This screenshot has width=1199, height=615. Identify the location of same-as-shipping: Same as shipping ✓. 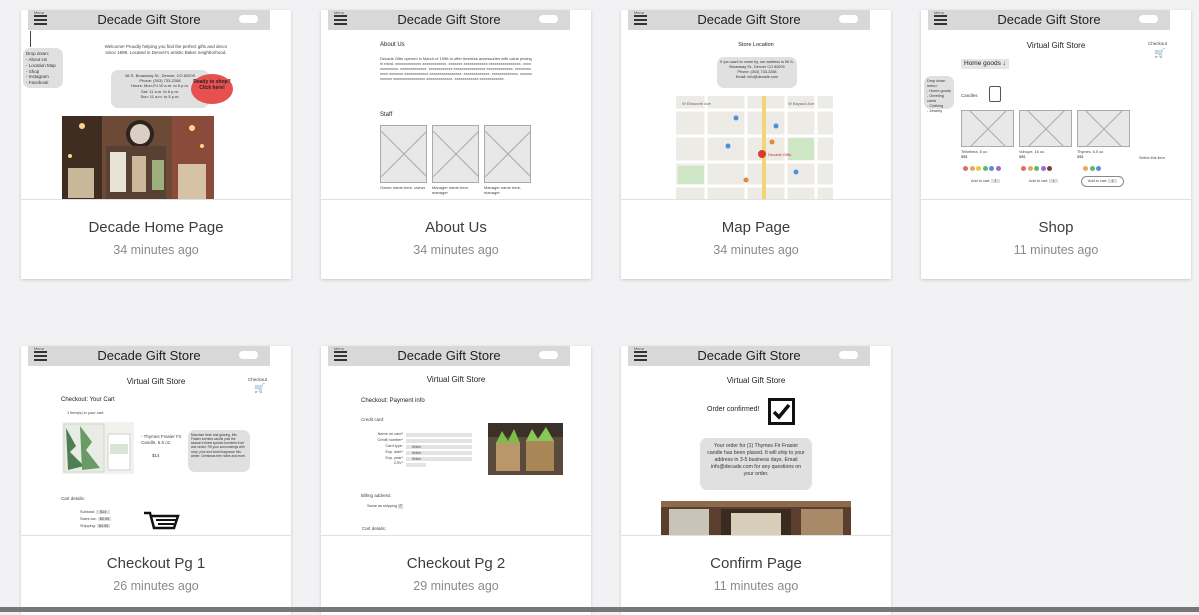
(385, 506).